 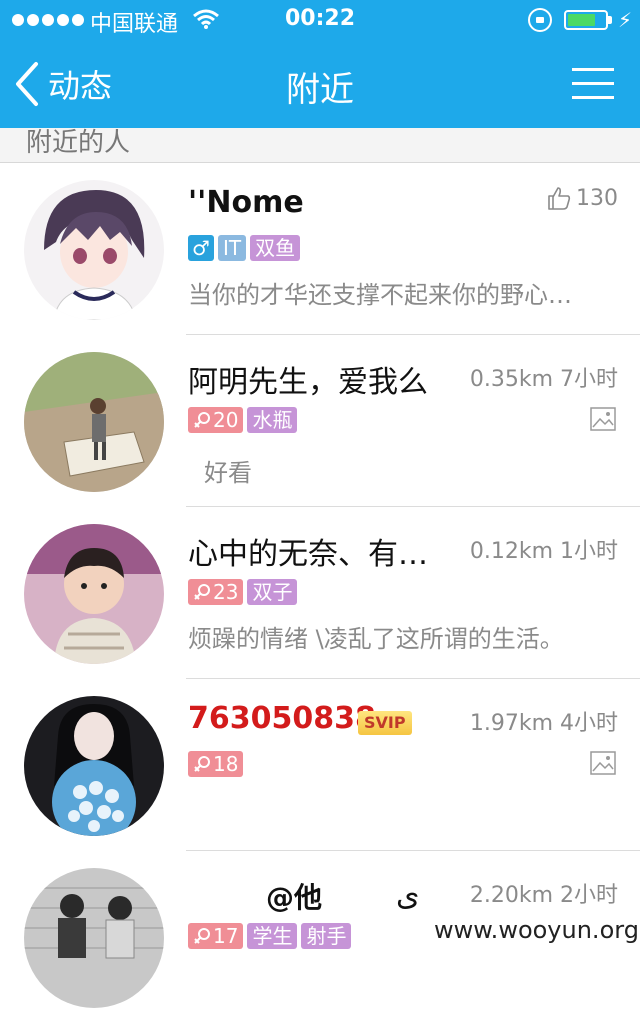 What do you see at coordinates (320, 90) in the screenshot?
I see `page-title: 附近` at bounding box center [320, 90].